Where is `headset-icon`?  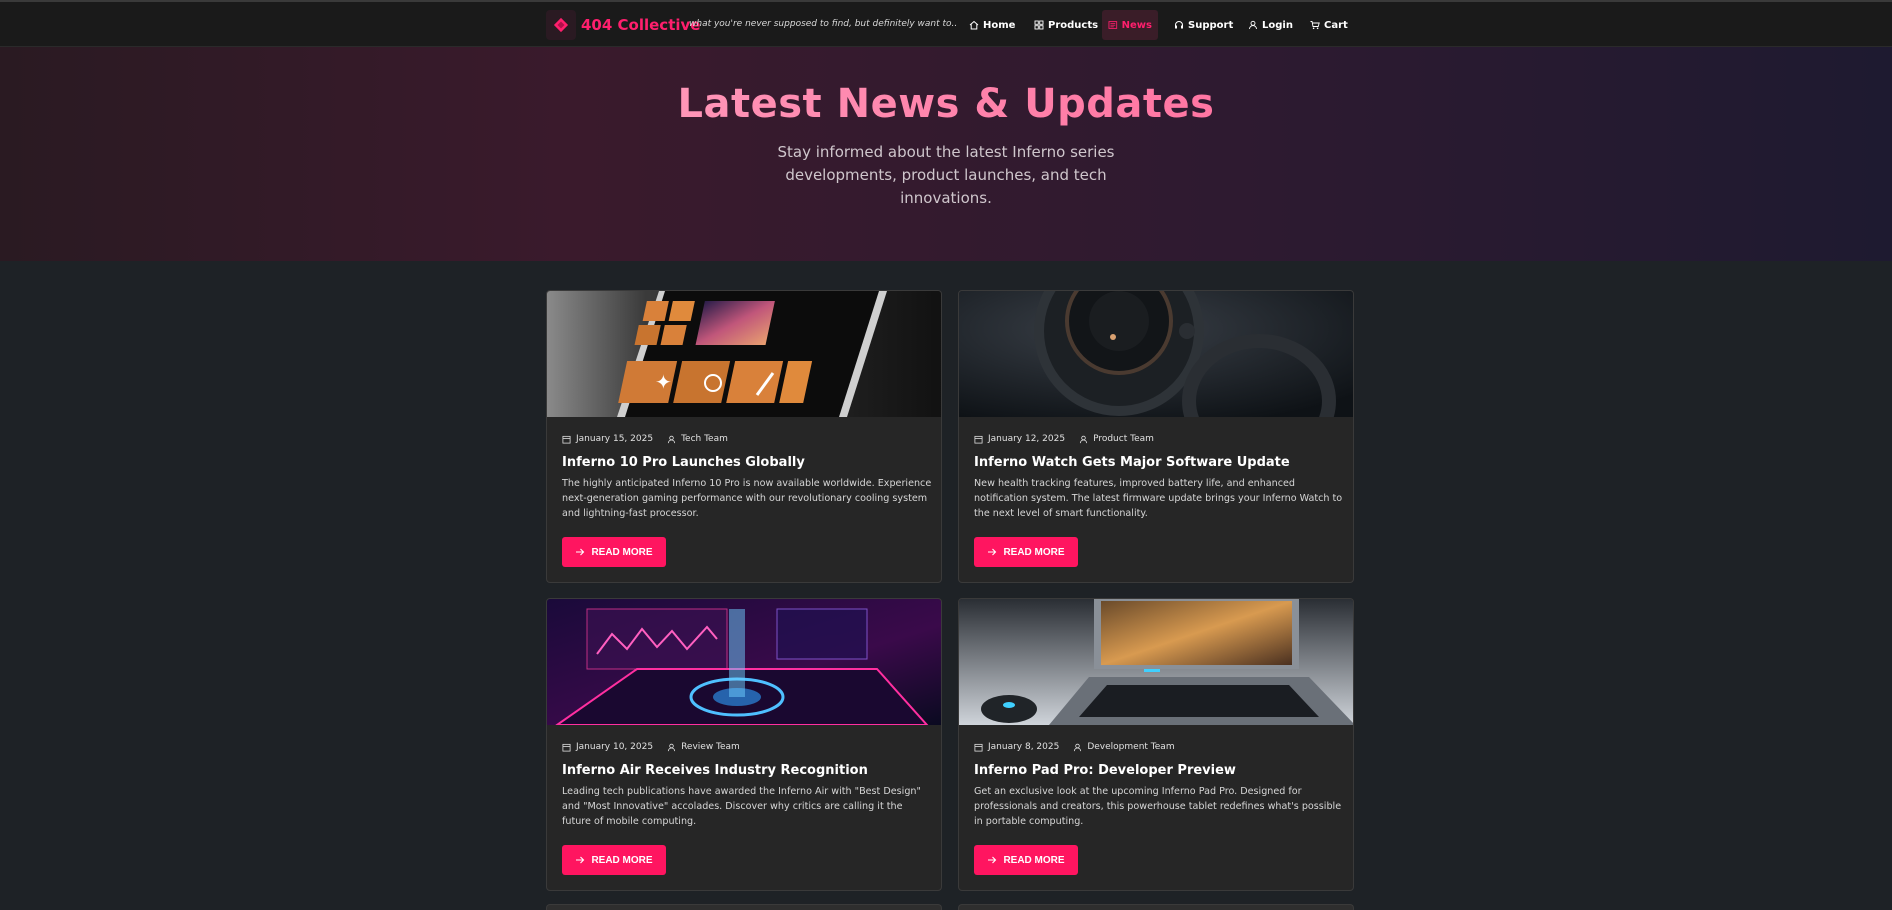 headset-icon is located at coordinates (1179, 25).